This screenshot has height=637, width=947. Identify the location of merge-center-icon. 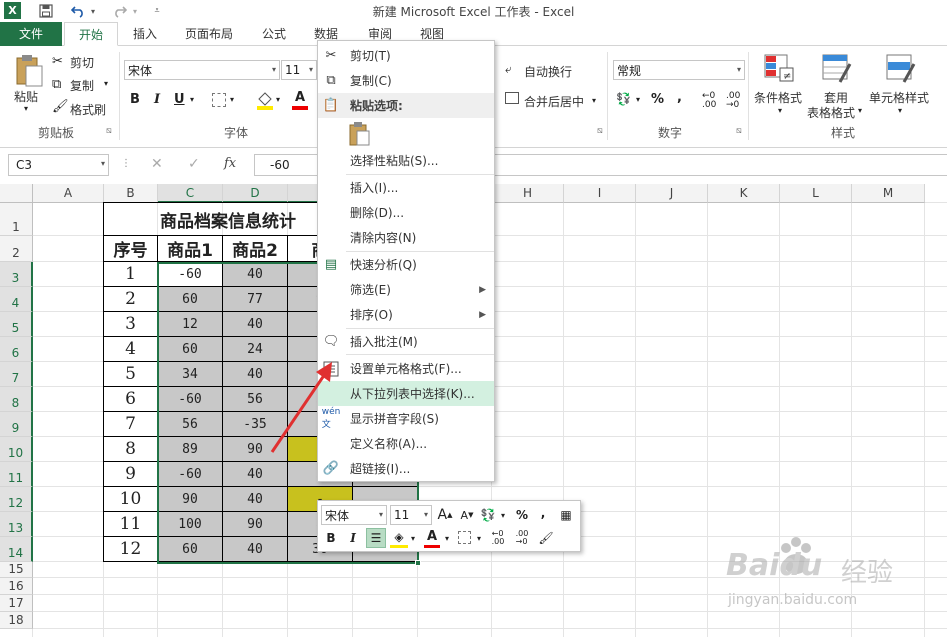
(512, 98).